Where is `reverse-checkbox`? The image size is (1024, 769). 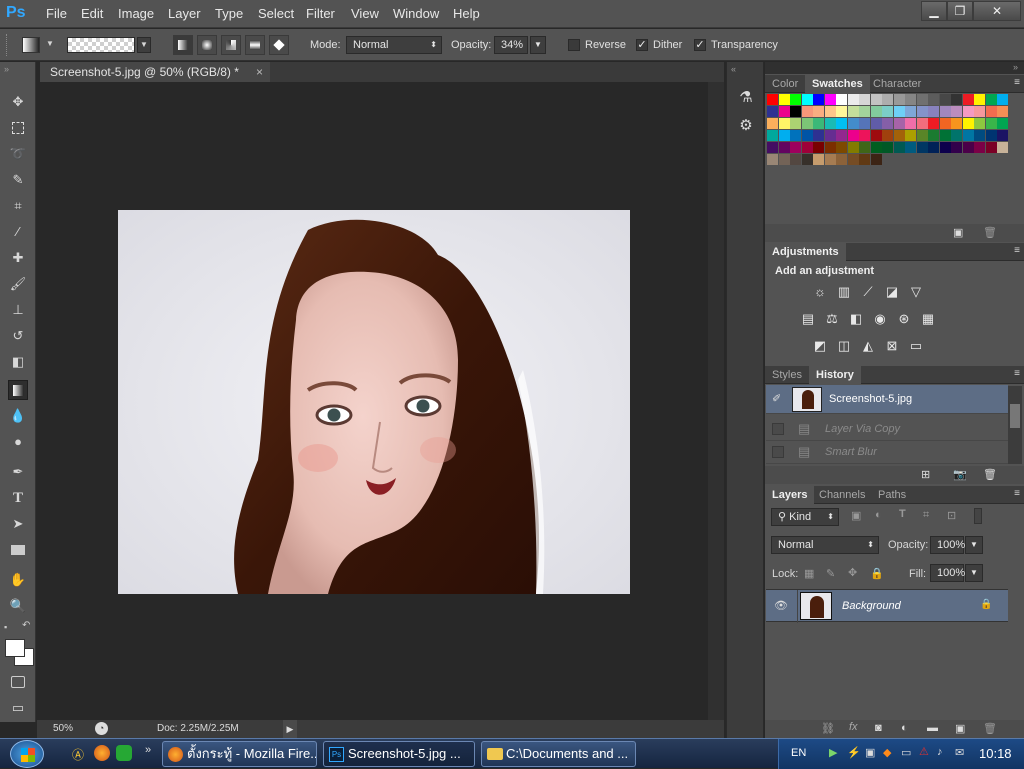
reverse-checkbox is located at coordinates (574, 45).